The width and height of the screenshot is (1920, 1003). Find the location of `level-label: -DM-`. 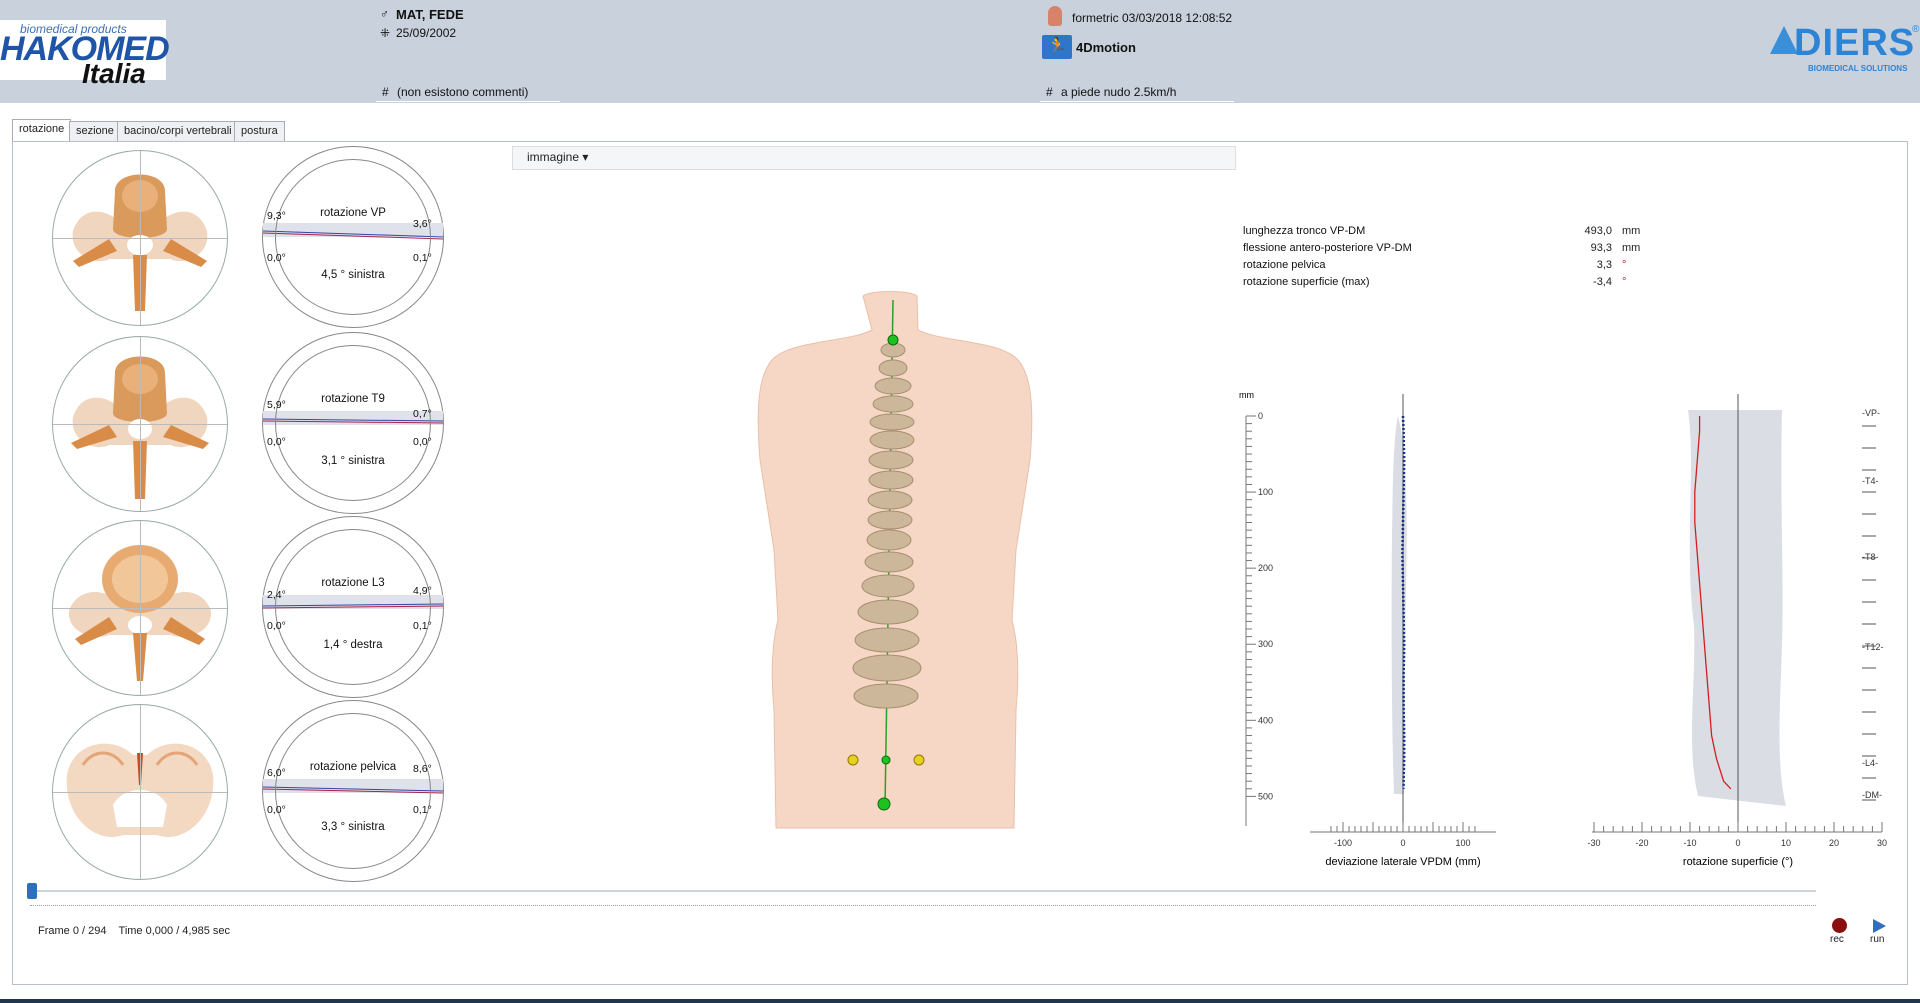

level-label: -DM- is located at coordinates (1872, 795).